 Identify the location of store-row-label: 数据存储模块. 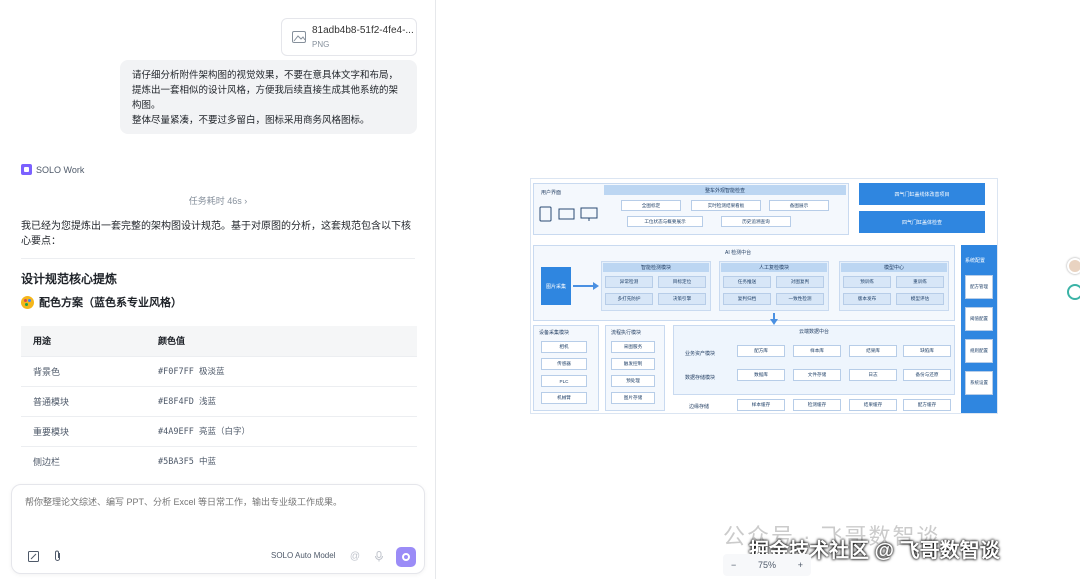
(700, 378).